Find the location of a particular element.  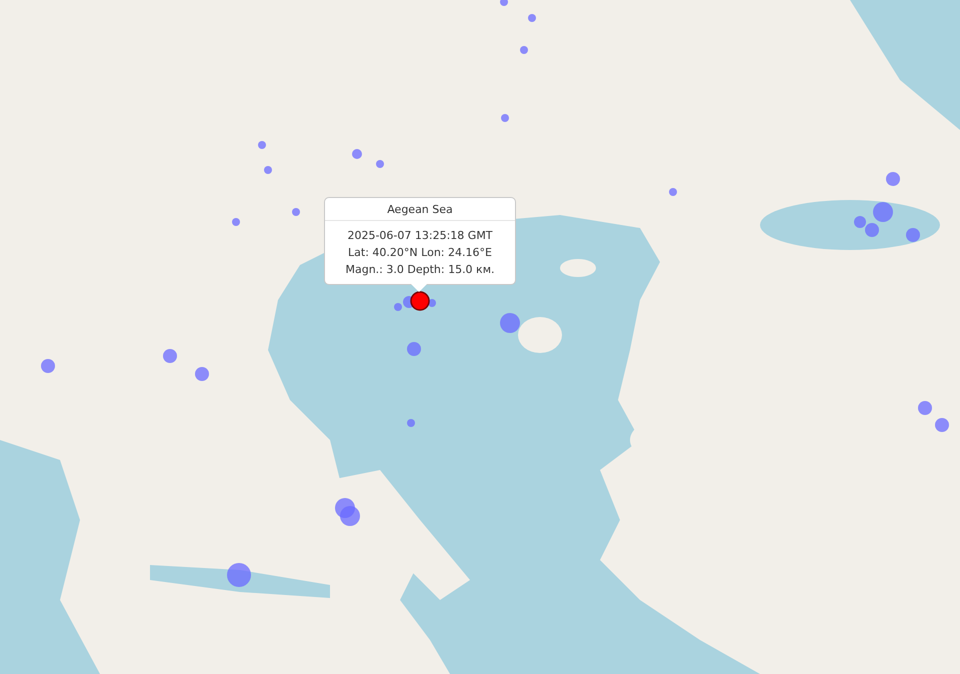

popup-title: Aegean Sea is located at coordinates (420, 209).